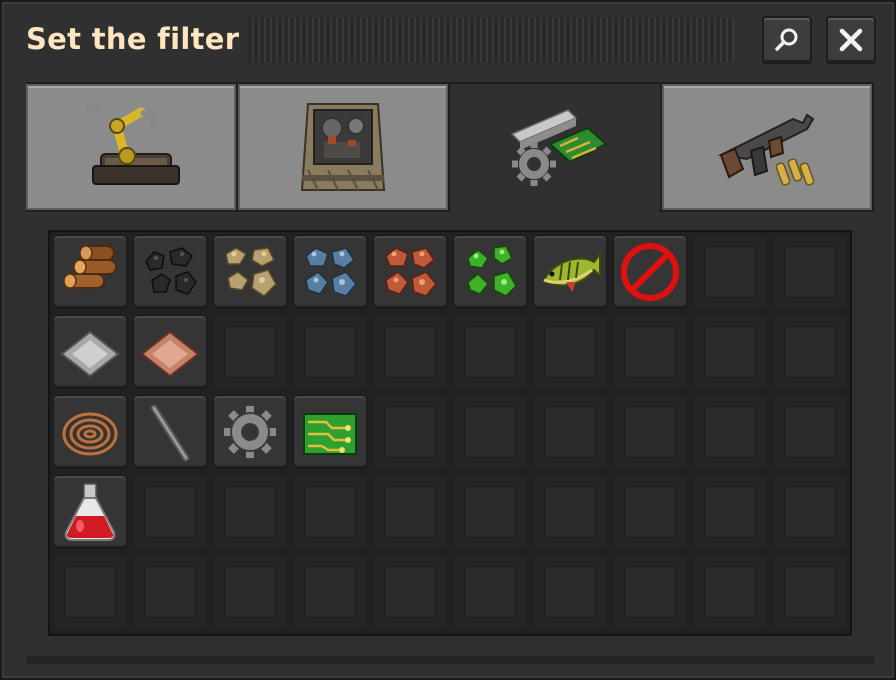 This screenshot has height=680, width=896. I want to click on stone-icon, so click(251, 272).